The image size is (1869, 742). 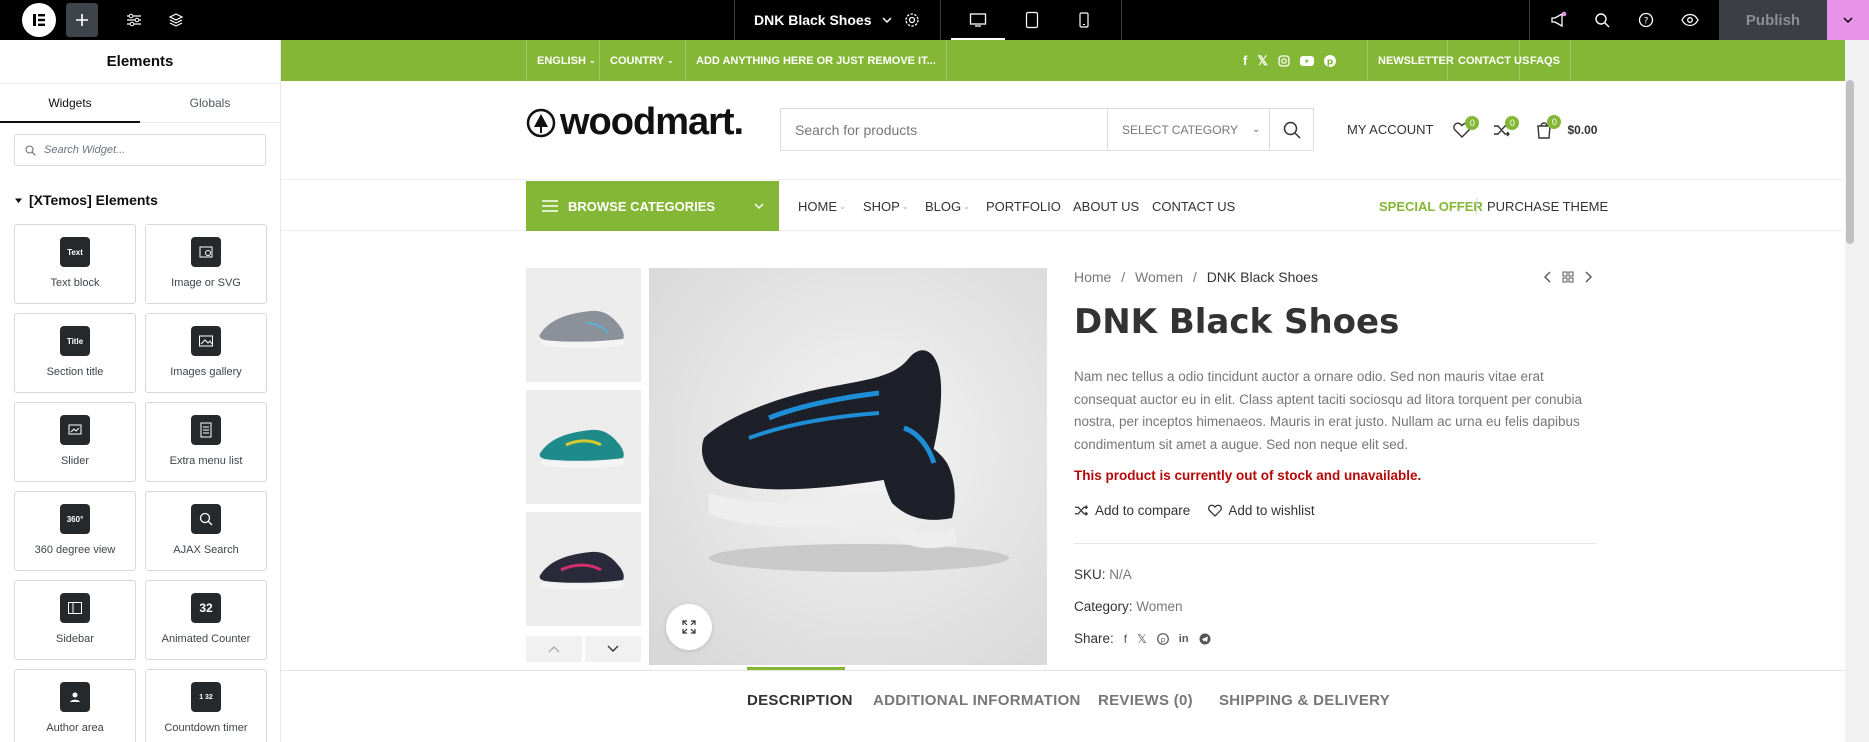 What do you see at coordinates (75, 442) in the screenshot?
I see `widget-slider: Slider` at bounding box center [75, 442].